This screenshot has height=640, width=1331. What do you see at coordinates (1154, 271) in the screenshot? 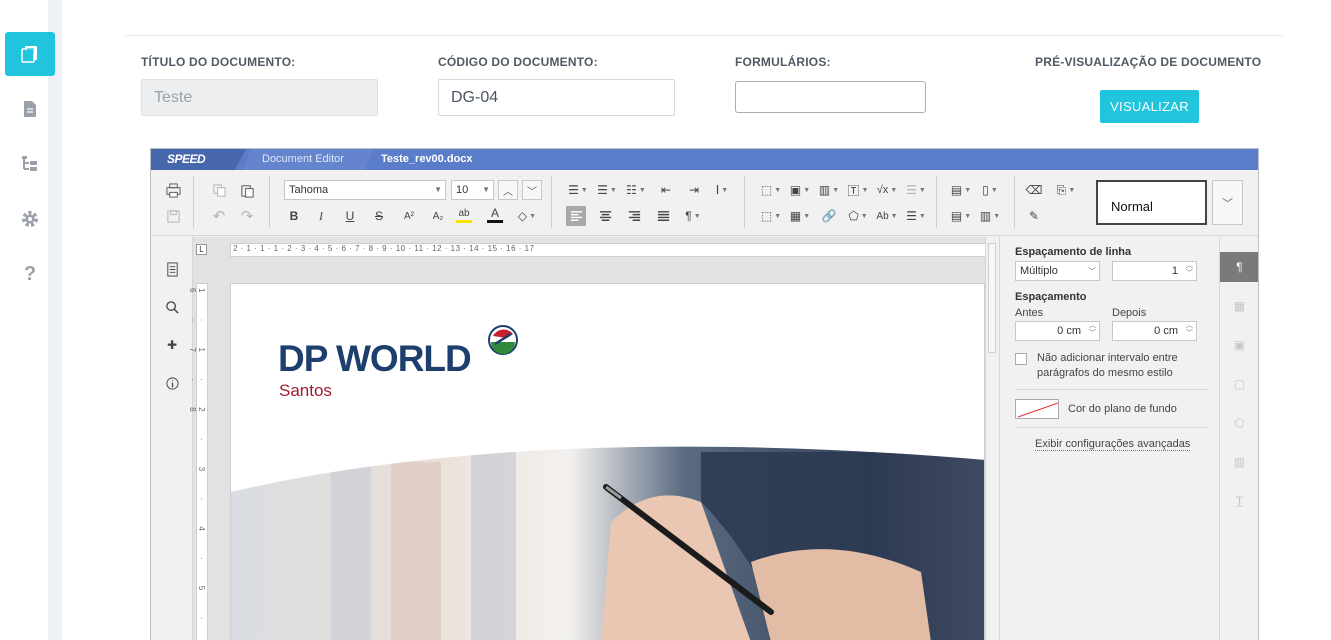
I see `line-spacing-value-input: 1 ︿ ﹀` at bounding box center [1154, 271].